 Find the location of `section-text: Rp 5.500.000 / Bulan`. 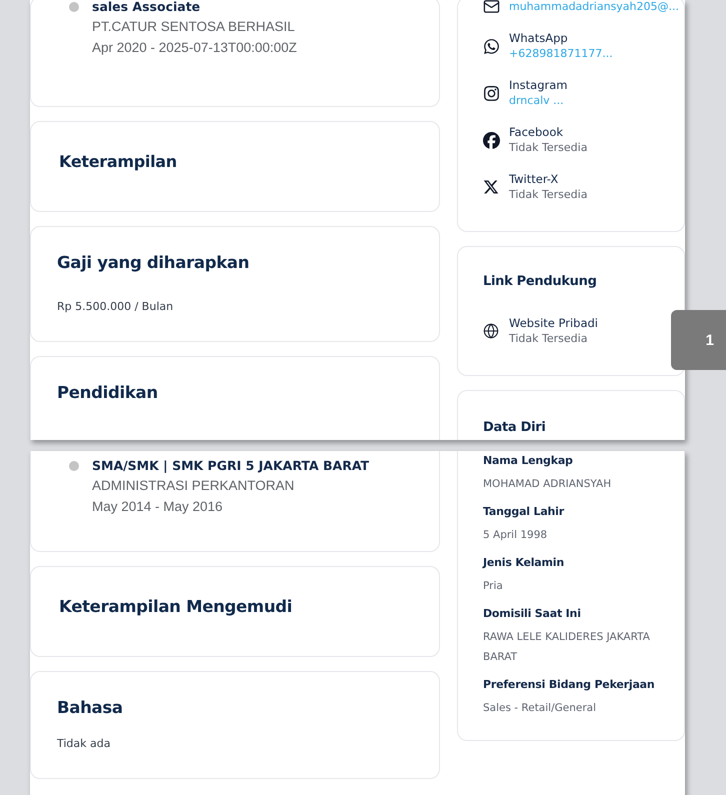

section-text: Rp 5.500.000 / Bulan is located at coordinates (115, 306).